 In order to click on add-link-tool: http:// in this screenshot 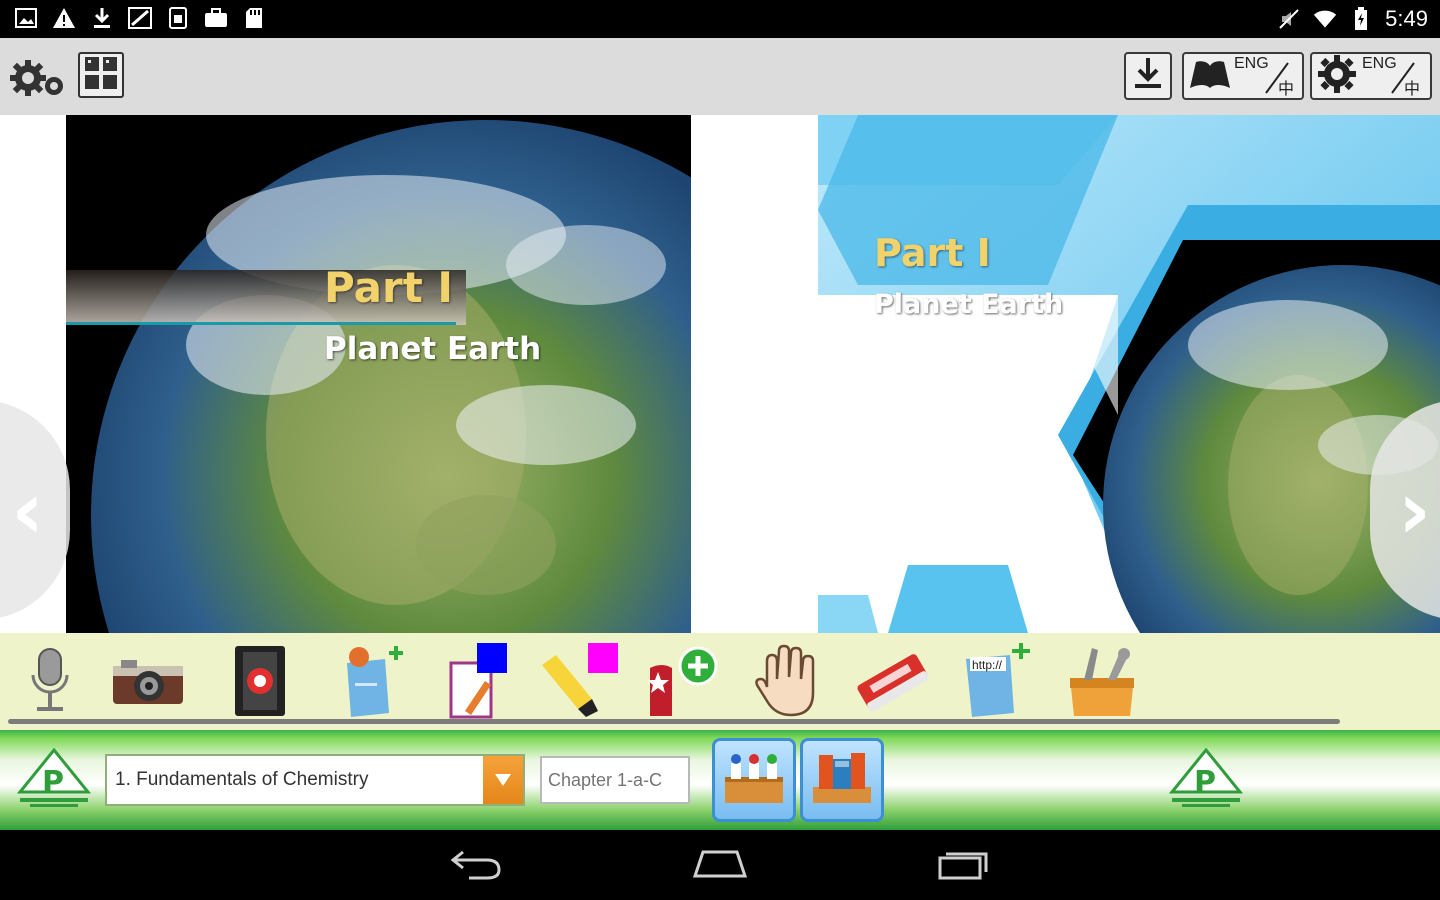, I will do `click(998, 683)`.